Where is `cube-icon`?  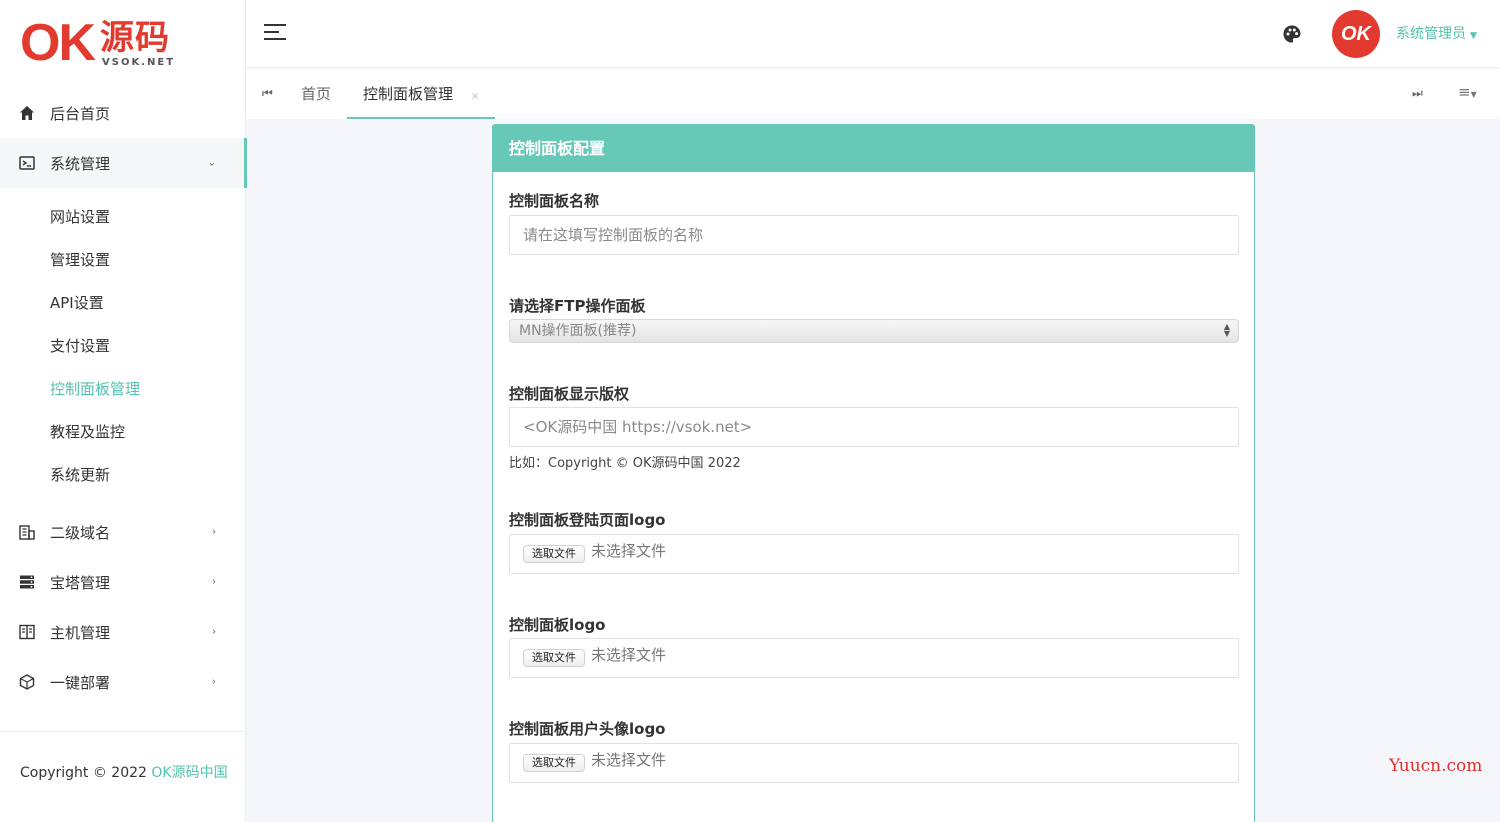
cube-icon is located at coordinates (27, 682).